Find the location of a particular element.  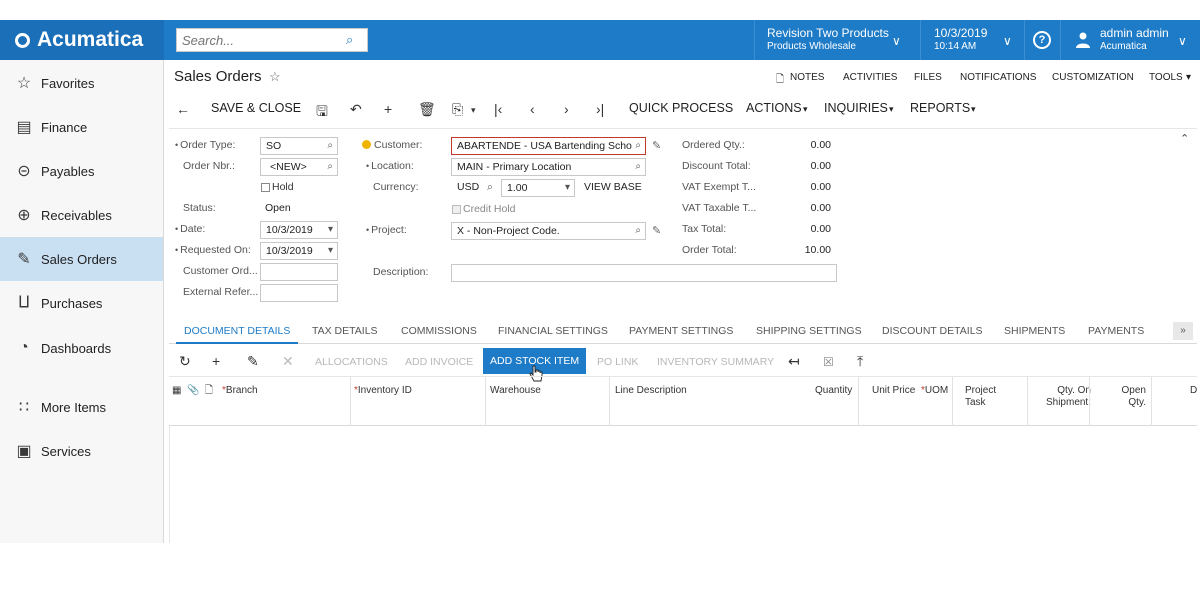

tools-menu: TOOLS is located at coordinates (1166, 77).